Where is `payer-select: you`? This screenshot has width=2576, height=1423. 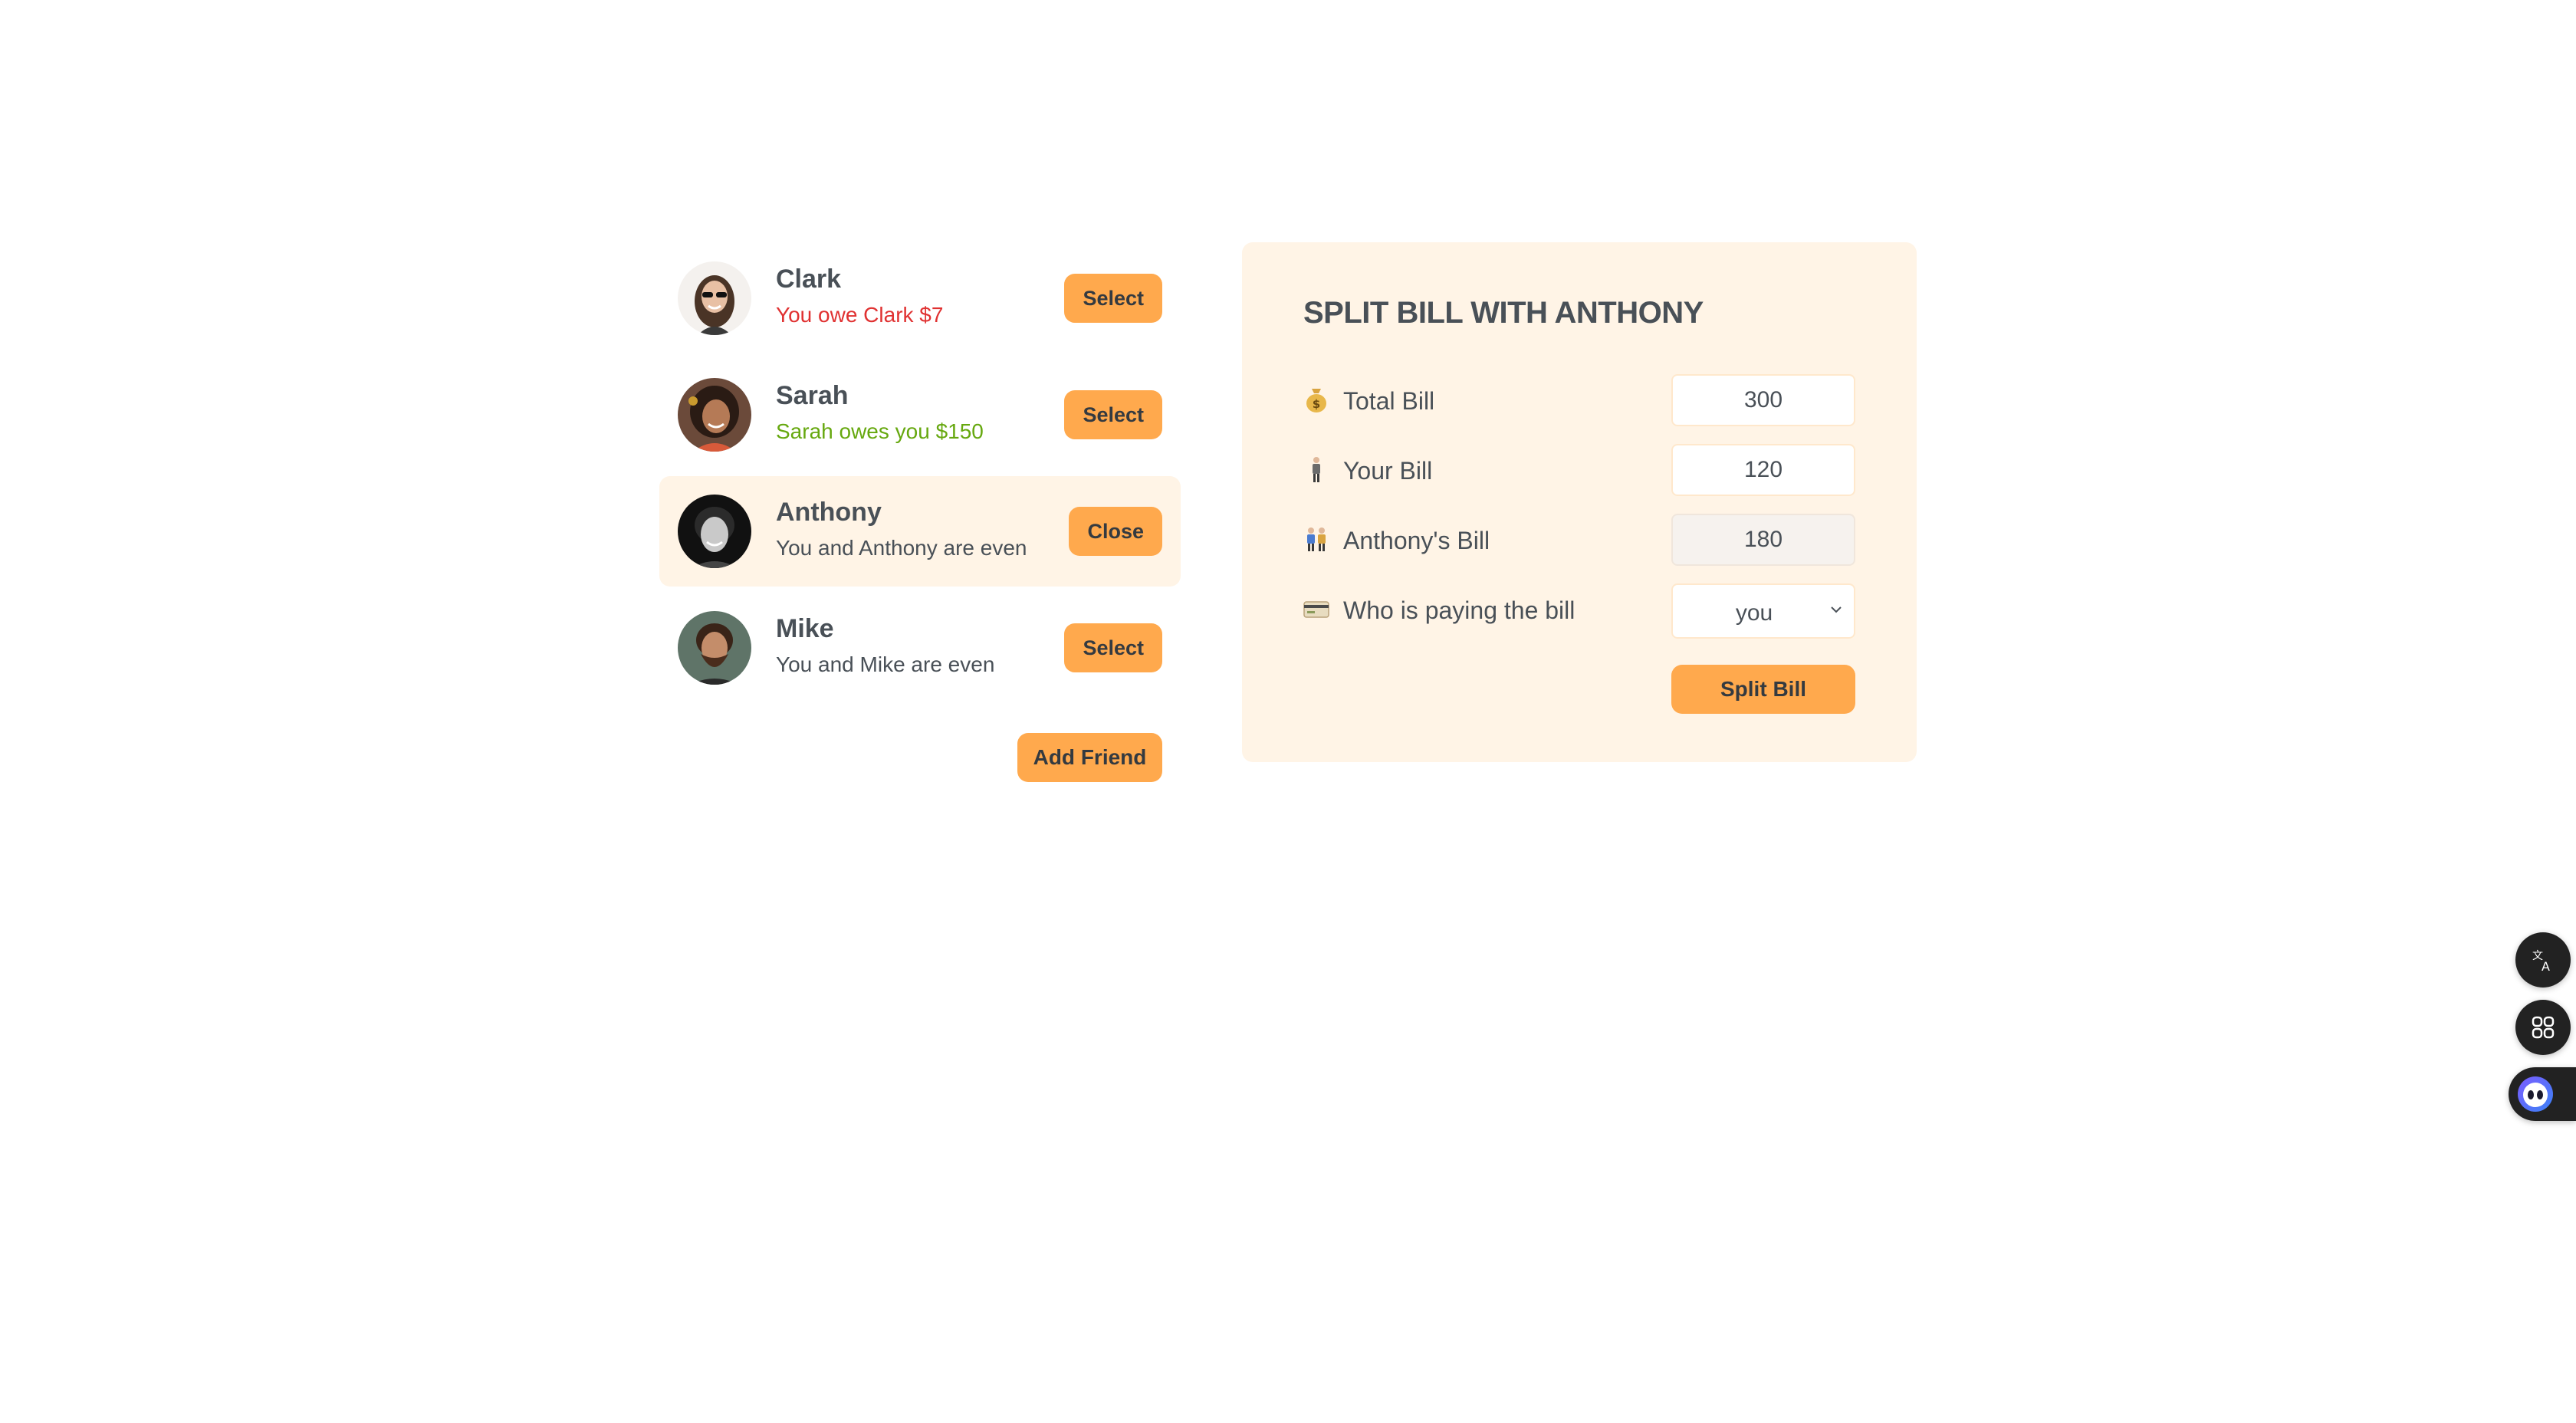 payer-select: you is located at coordinates (1763, 611).